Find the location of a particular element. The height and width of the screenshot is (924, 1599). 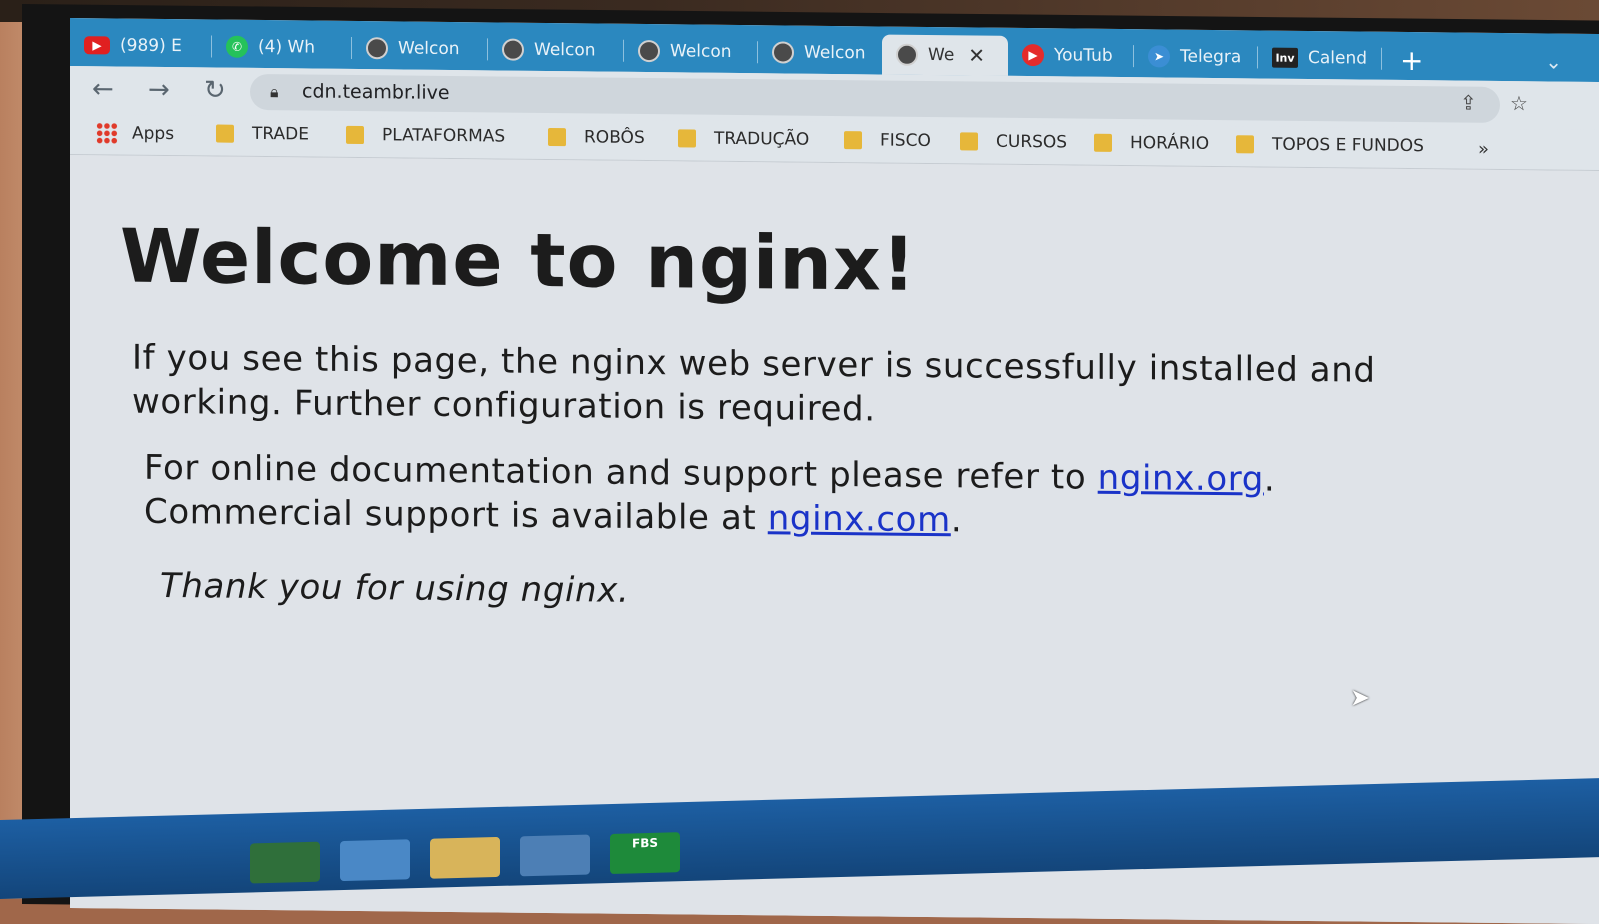

bookmark-folder-plataformas: PLATAFORMAS is located at coordinates (425, 136).